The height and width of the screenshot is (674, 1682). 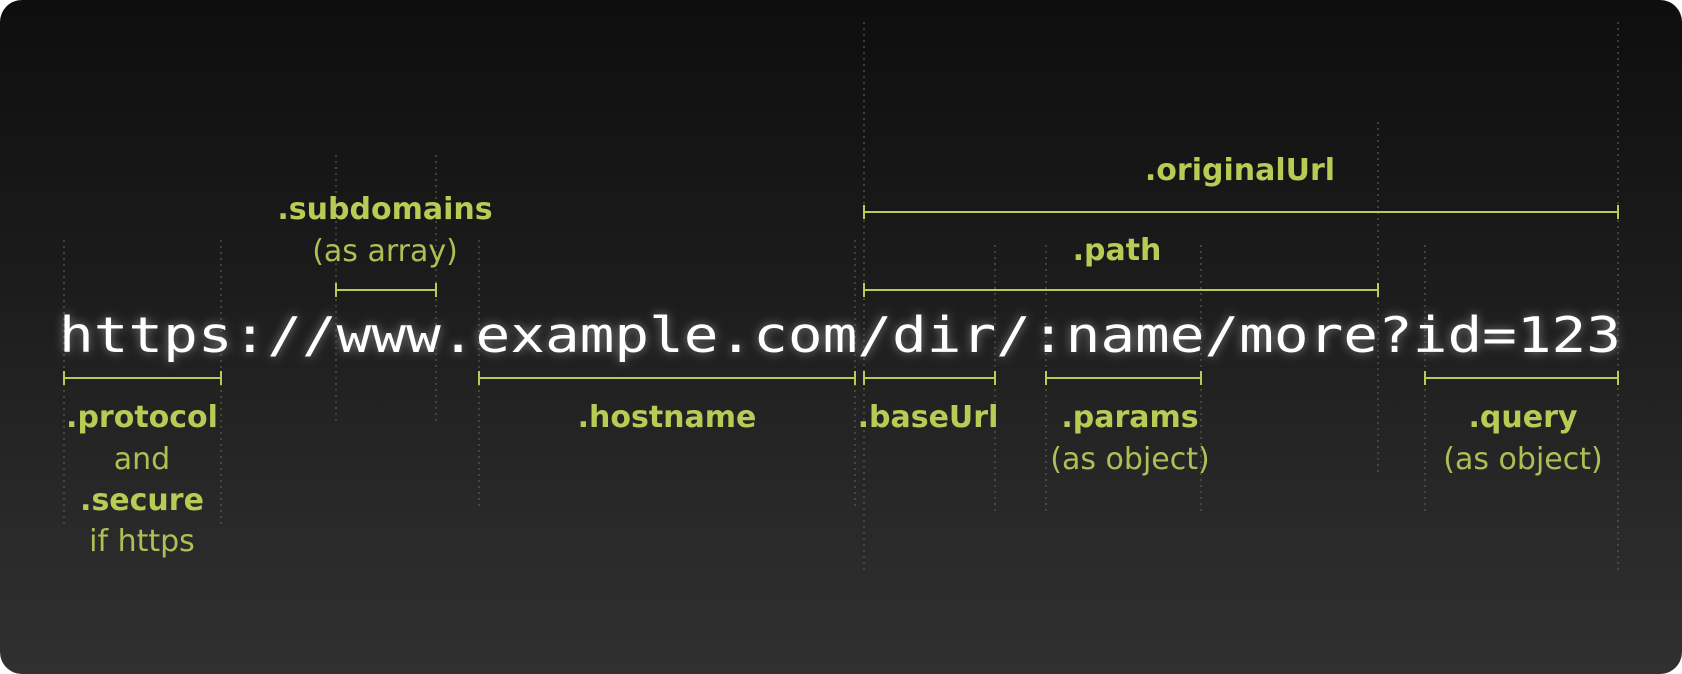 I want to click on label-query-note: (as object), so click(x=1522, y=459).